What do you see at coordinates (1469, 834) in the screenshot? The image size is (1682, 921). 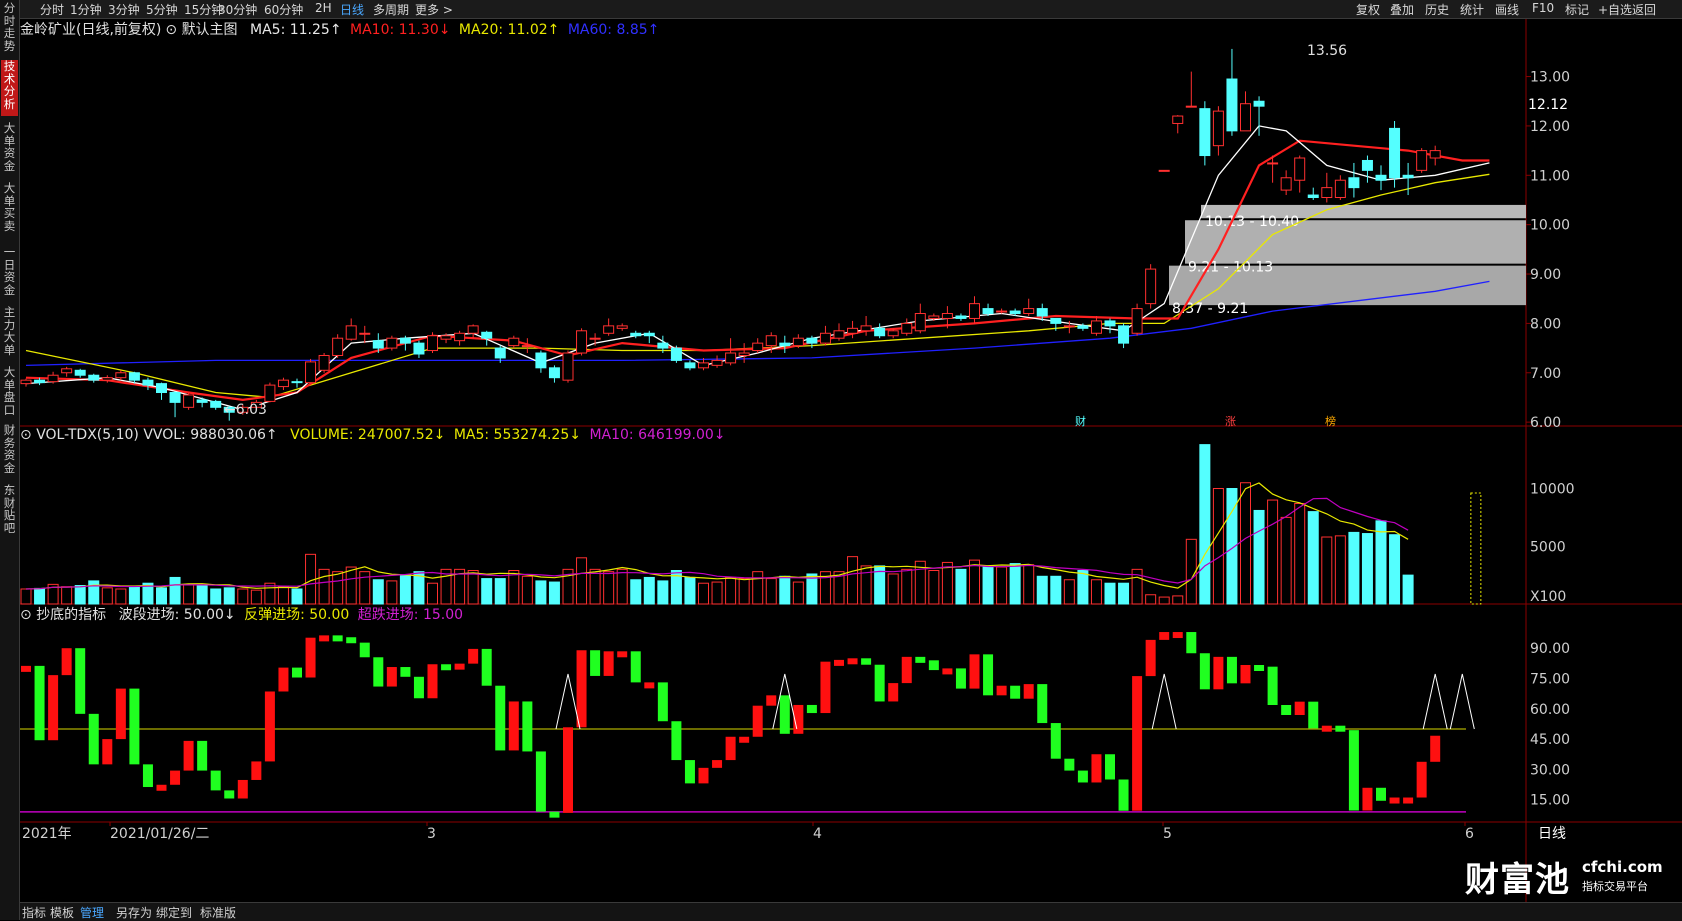 I see `time-axis-label: 6` at bounding box center [1469, 834].